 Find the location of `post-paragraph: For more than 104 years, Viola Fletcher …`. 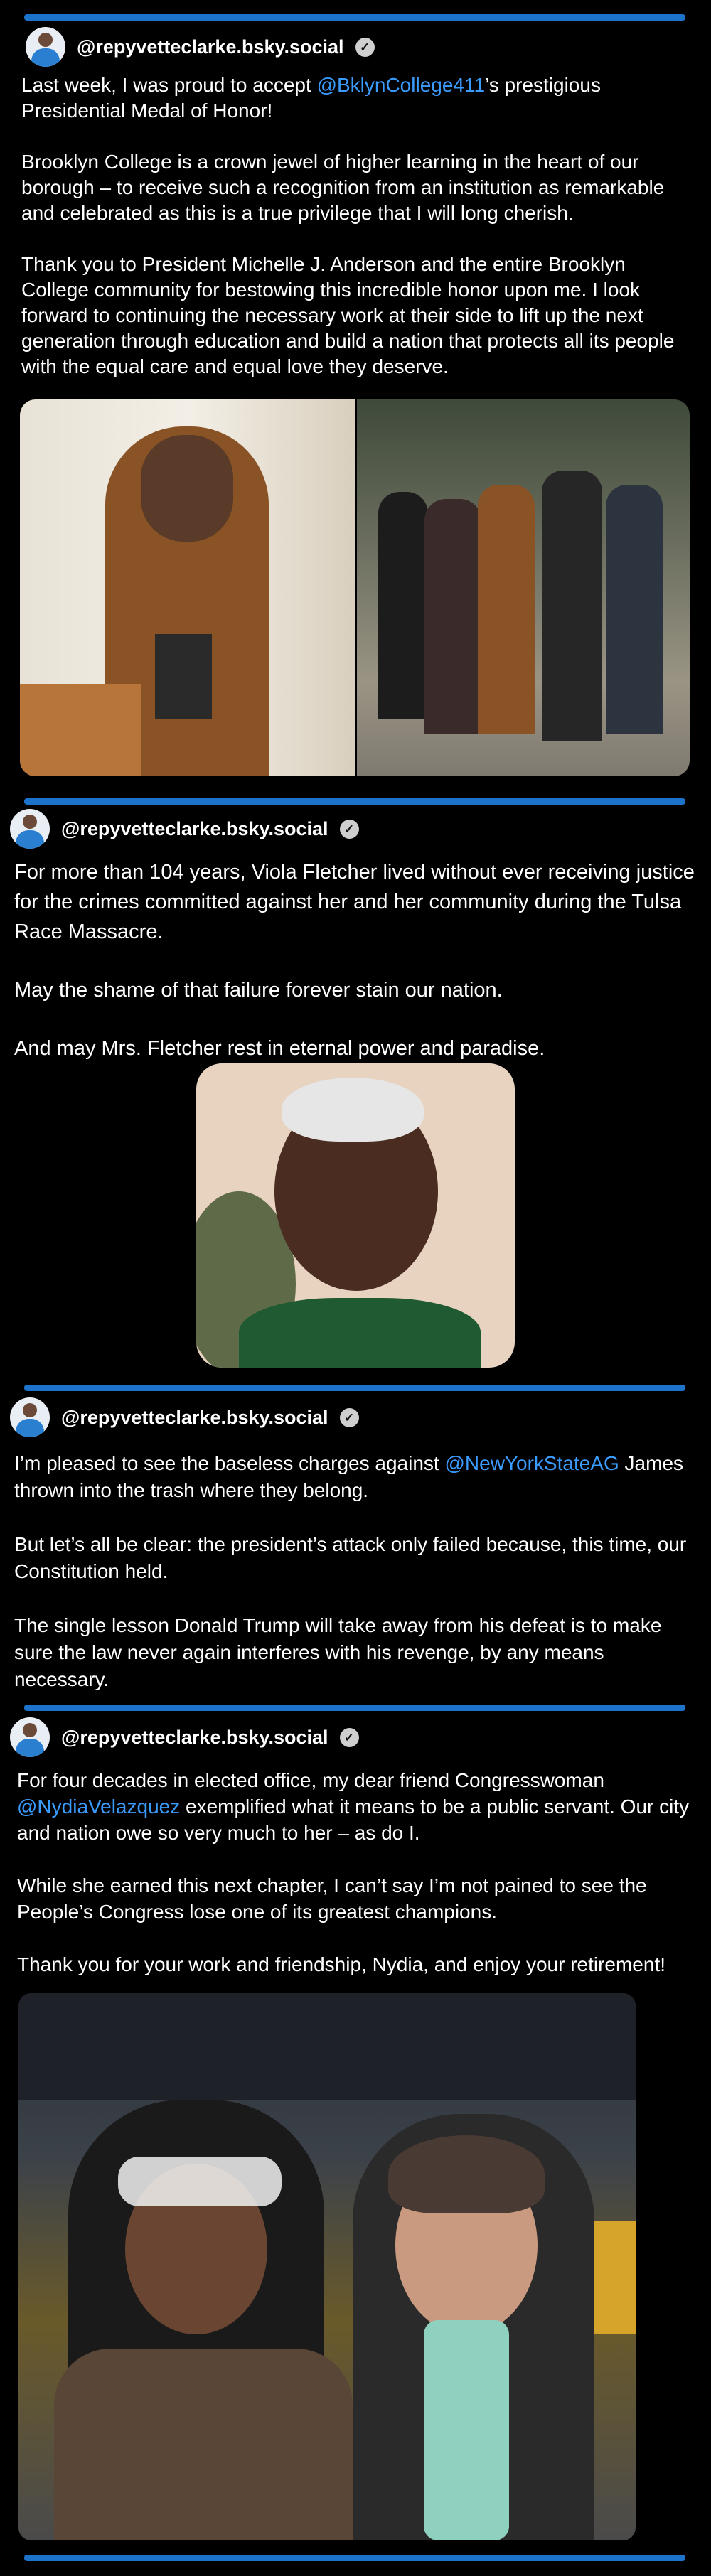

post-paragraph: For more than 104 years, Viola Fletcher … is located at coordinates (354, 902).